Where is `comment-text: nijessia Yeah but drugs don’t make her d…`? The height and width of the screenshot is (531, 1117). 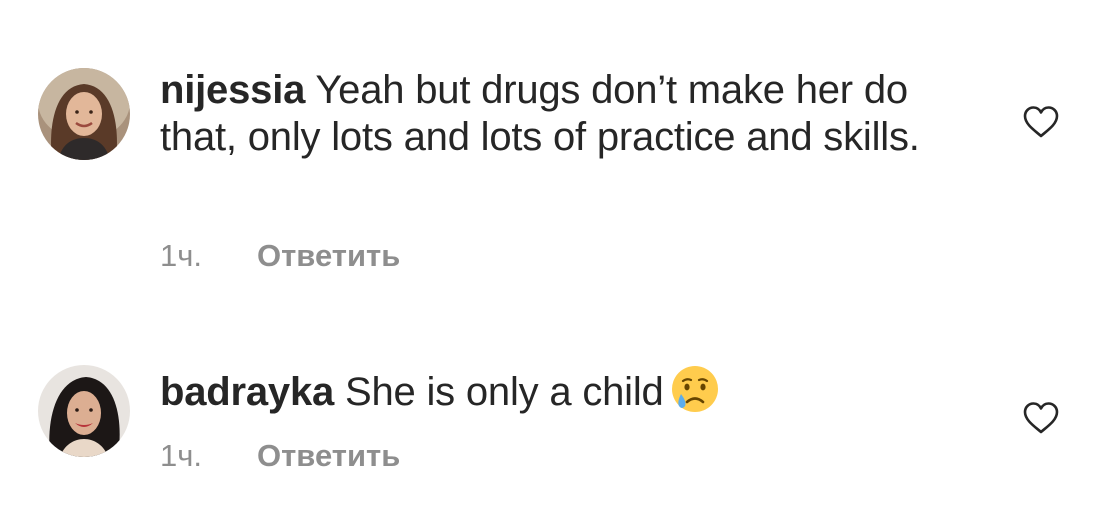 comment-text: nijessia Yeah but drugs don’t make her d… is located at coordinates (565, 114).